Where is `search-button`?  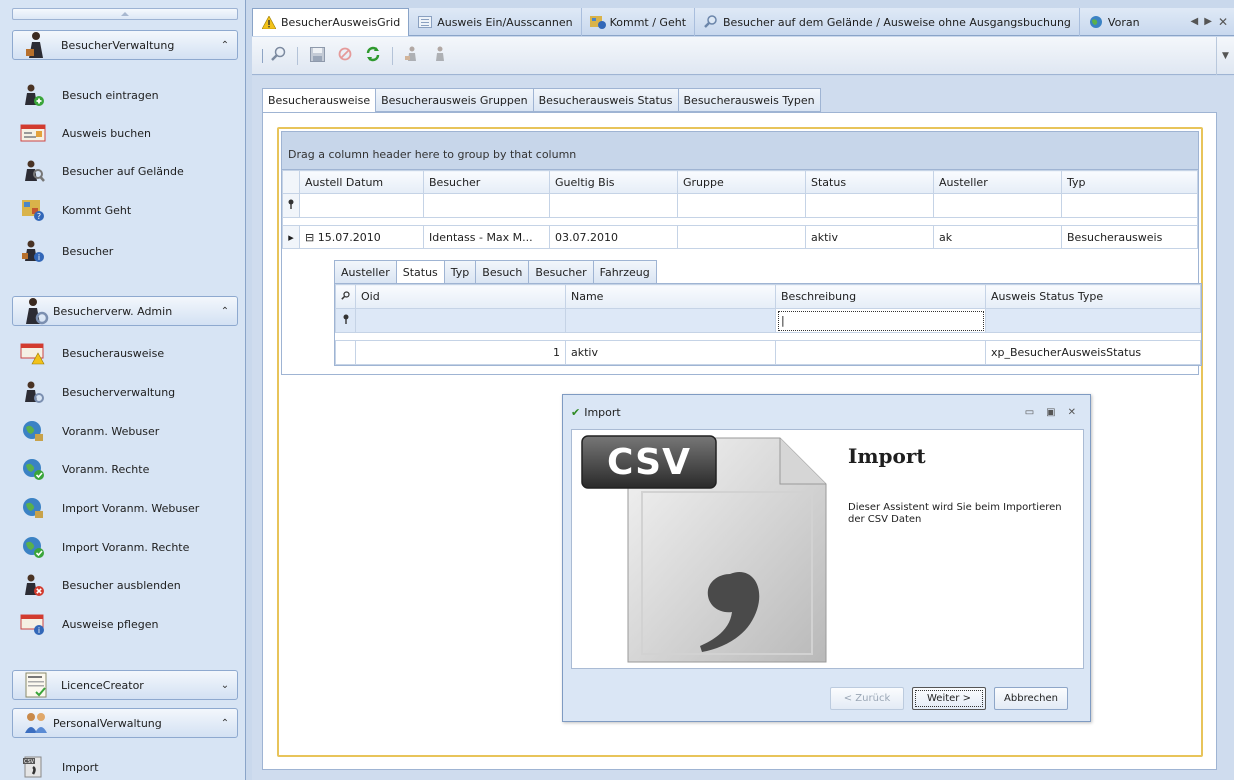
search-button is located at coordinates (278, 55).